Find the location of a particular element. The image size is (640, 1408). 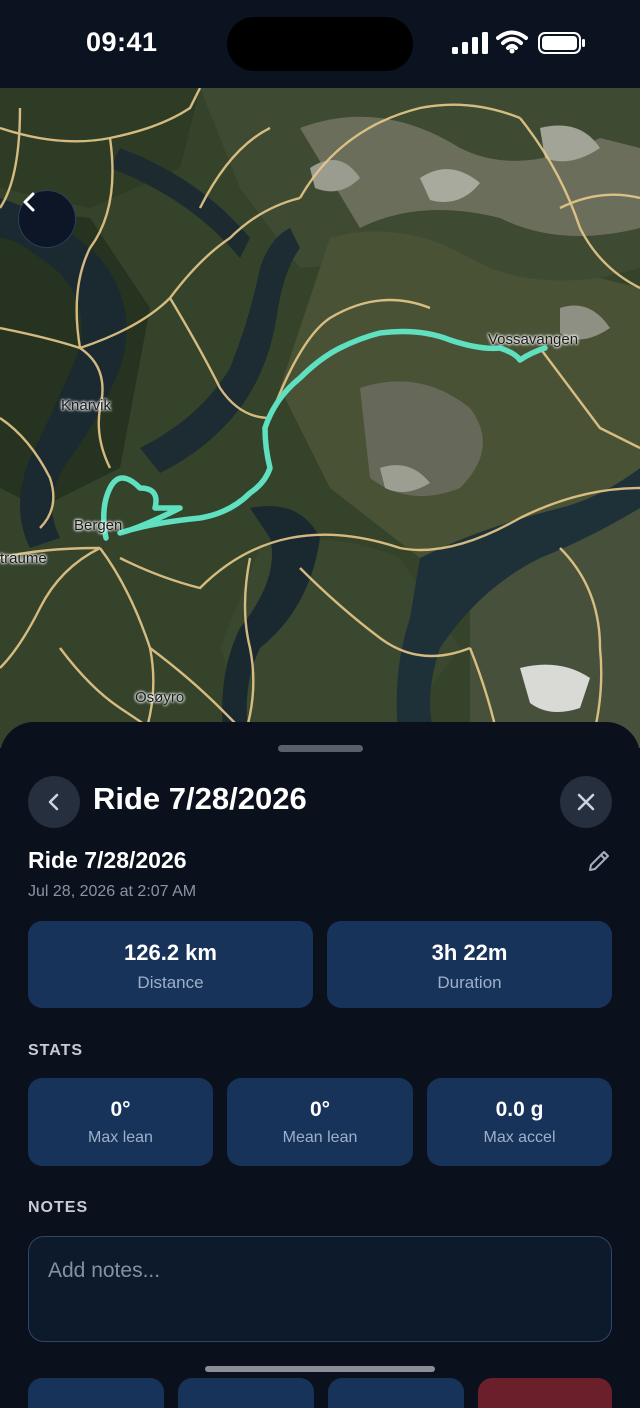

duration-card: 3h 22m Duration is located at coordinates (469, 964).